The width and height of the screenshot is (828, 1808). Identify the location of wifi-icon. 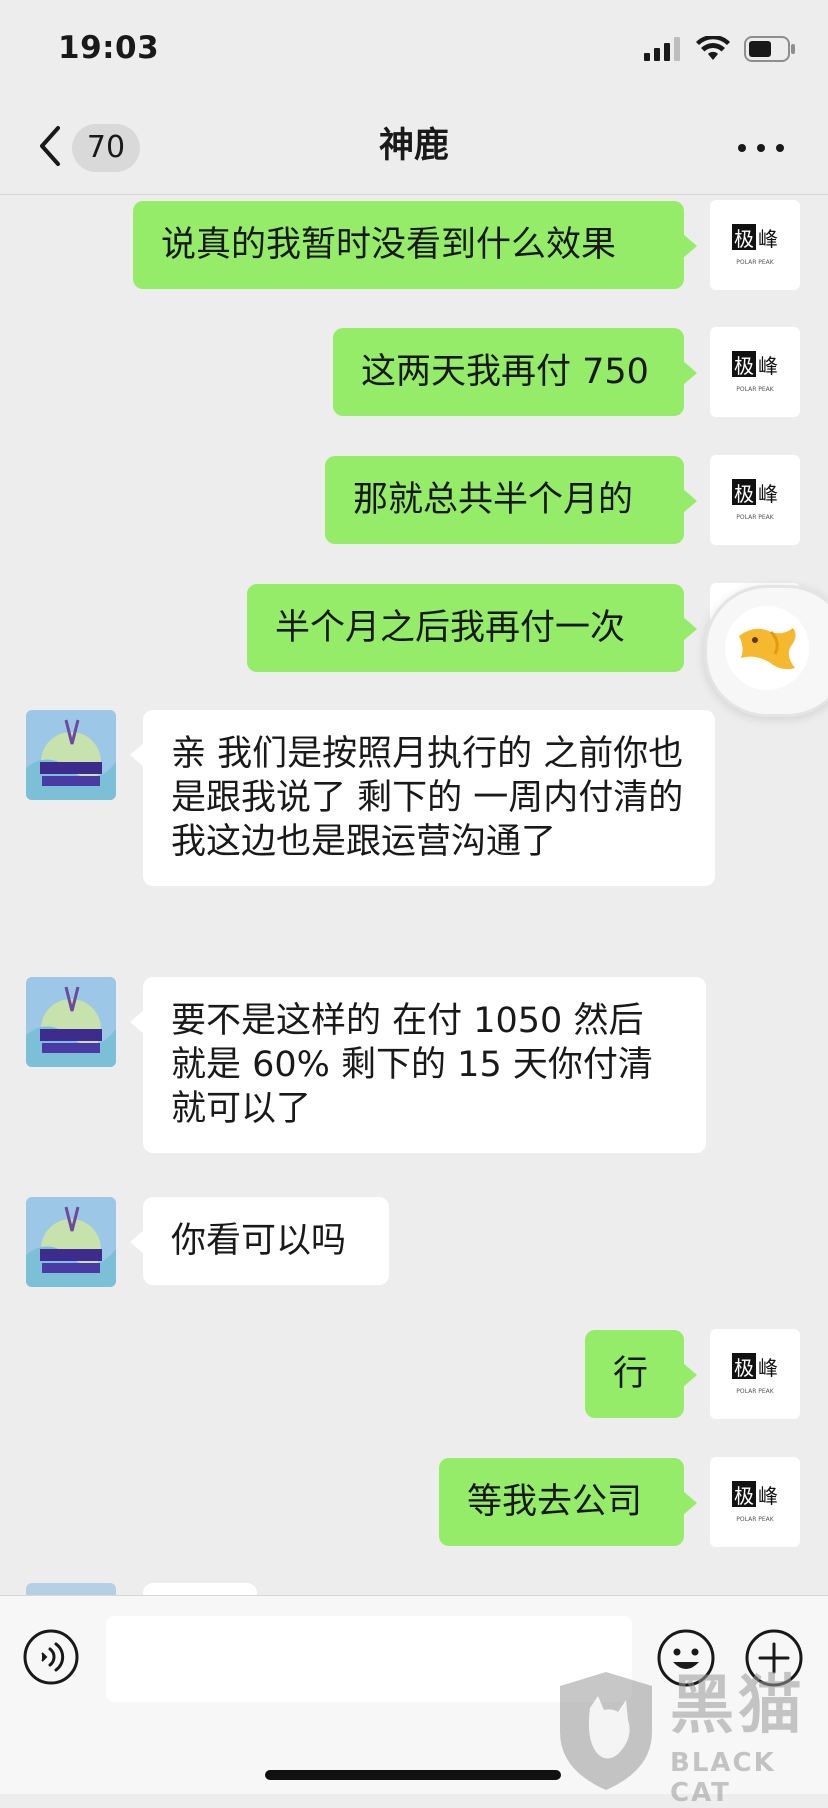
(713, 48).